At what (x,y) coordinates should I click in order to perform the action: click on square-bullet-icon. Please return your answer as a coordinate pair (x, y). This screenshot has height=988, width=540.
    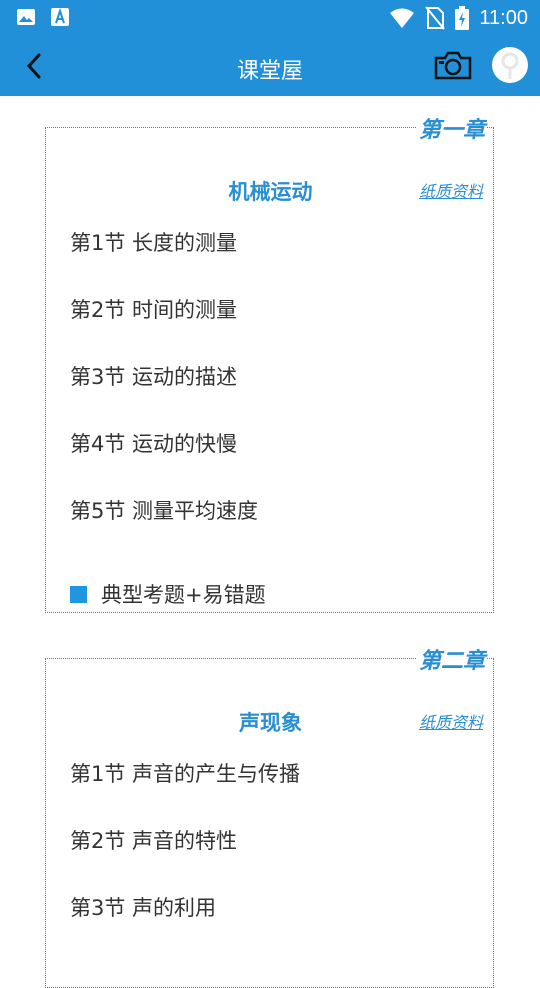
    Looking at the image, I should click on (78, 594).